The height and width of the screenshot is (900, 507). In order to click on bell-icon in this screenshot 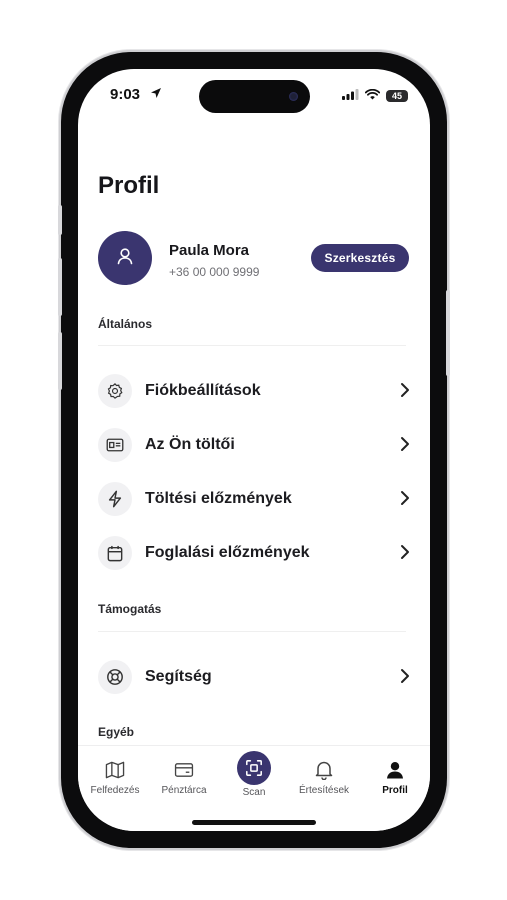, I will do `click(324, 770)`.